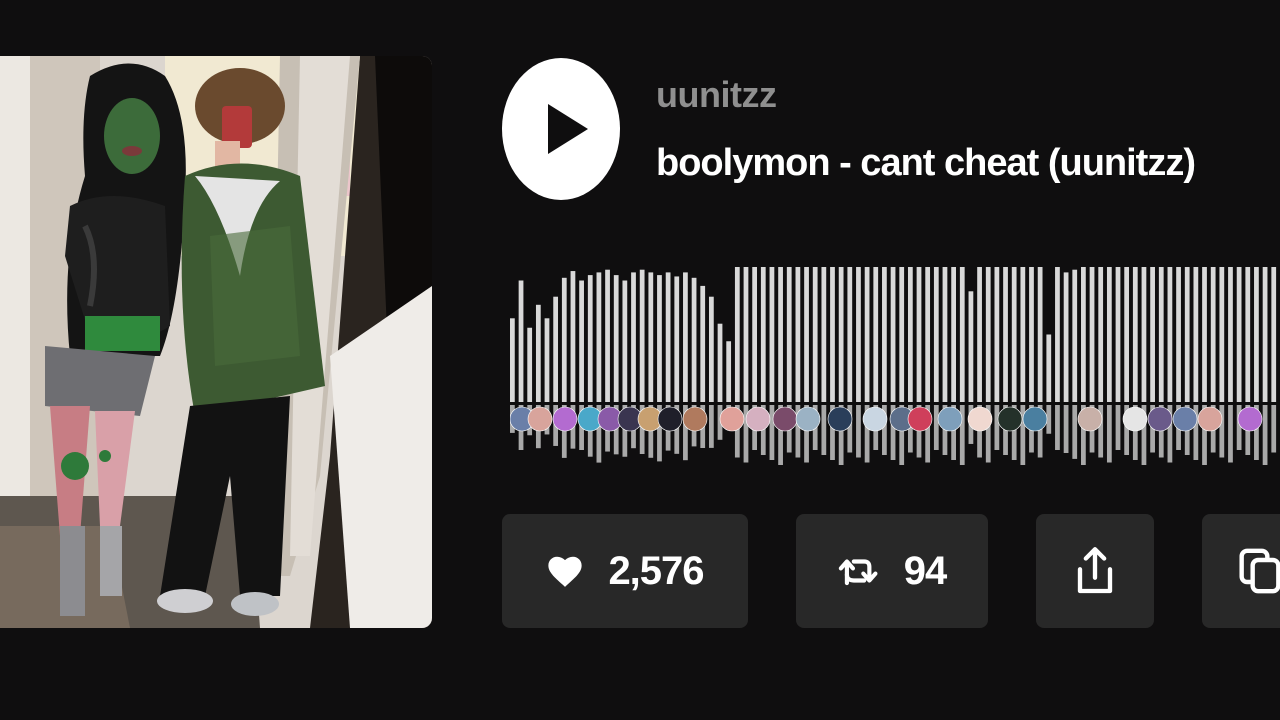  Describe the element at coordinates (926, 163) in the screenshot. I see `track-title: boolymon - cant cheat (uunitzz)` at that location.